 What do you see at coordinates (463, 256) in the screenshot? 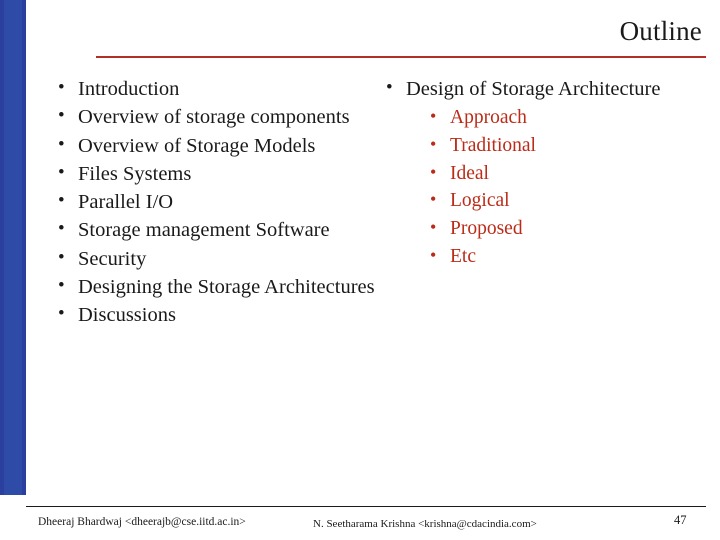
I see `list-item-label: Etc` at bounding box center [463, 256].